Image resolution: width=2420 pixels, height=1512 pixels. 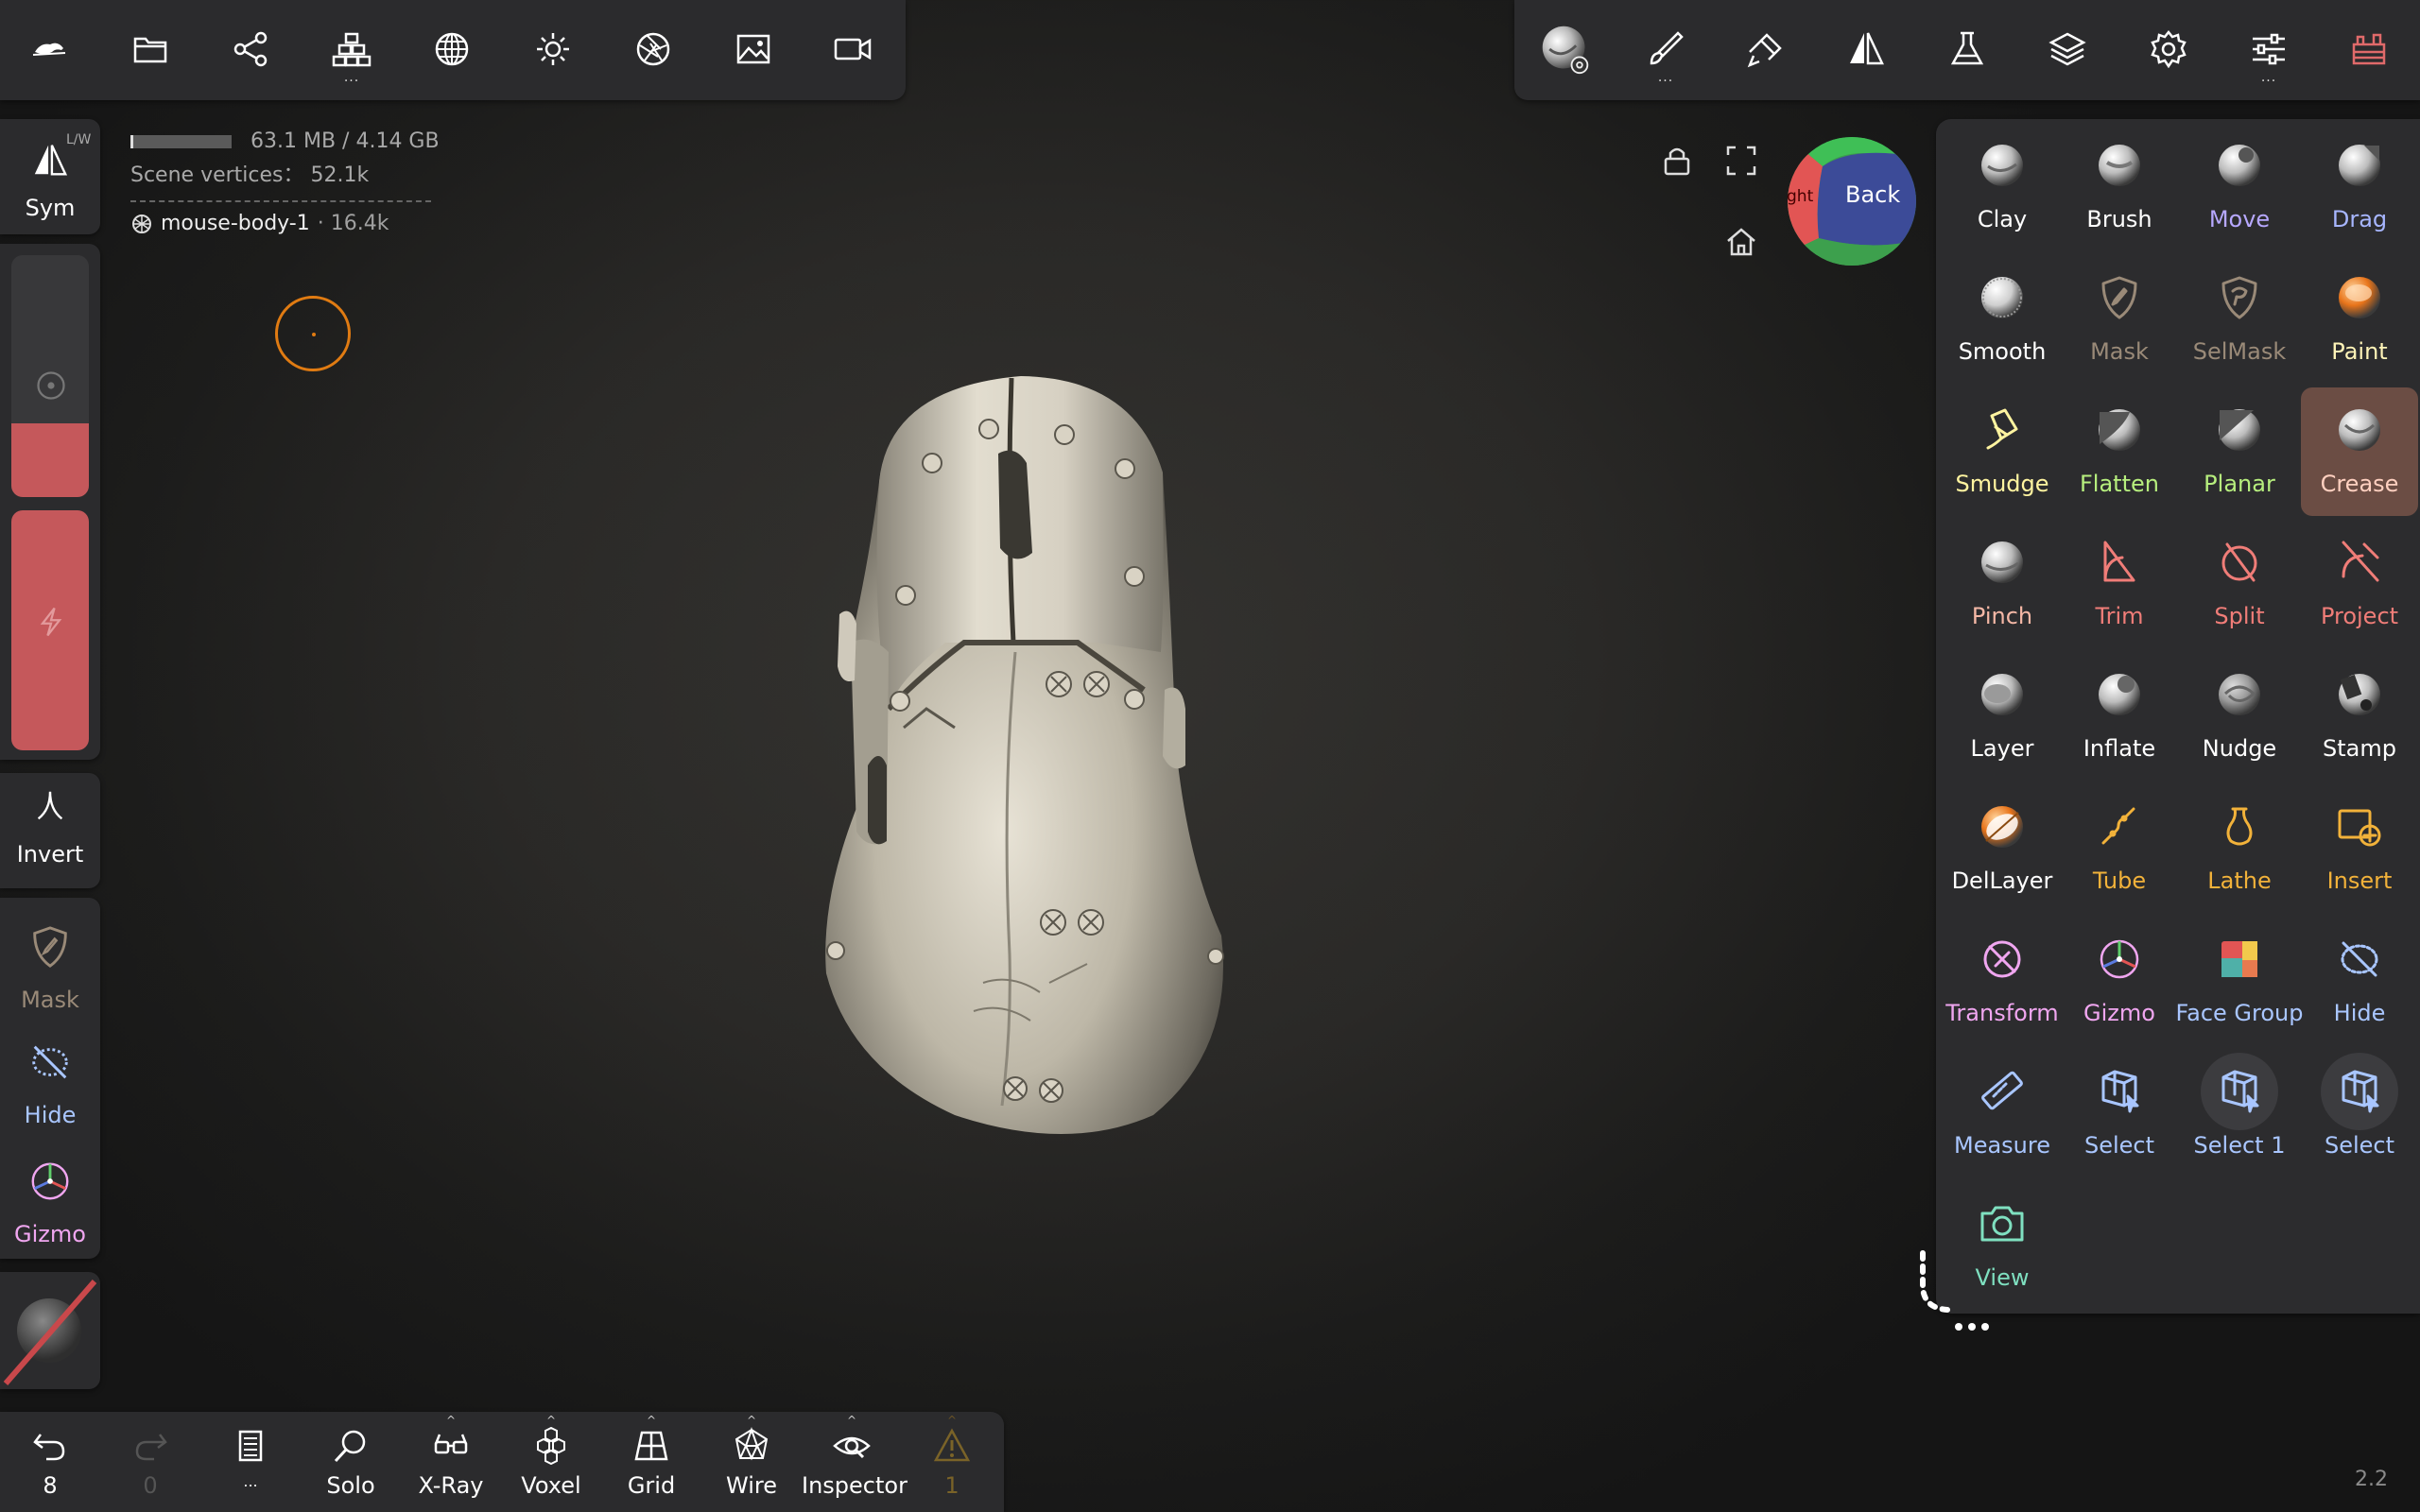 I want to click on tool-paint: Paint, so click(x=2359, y=319).